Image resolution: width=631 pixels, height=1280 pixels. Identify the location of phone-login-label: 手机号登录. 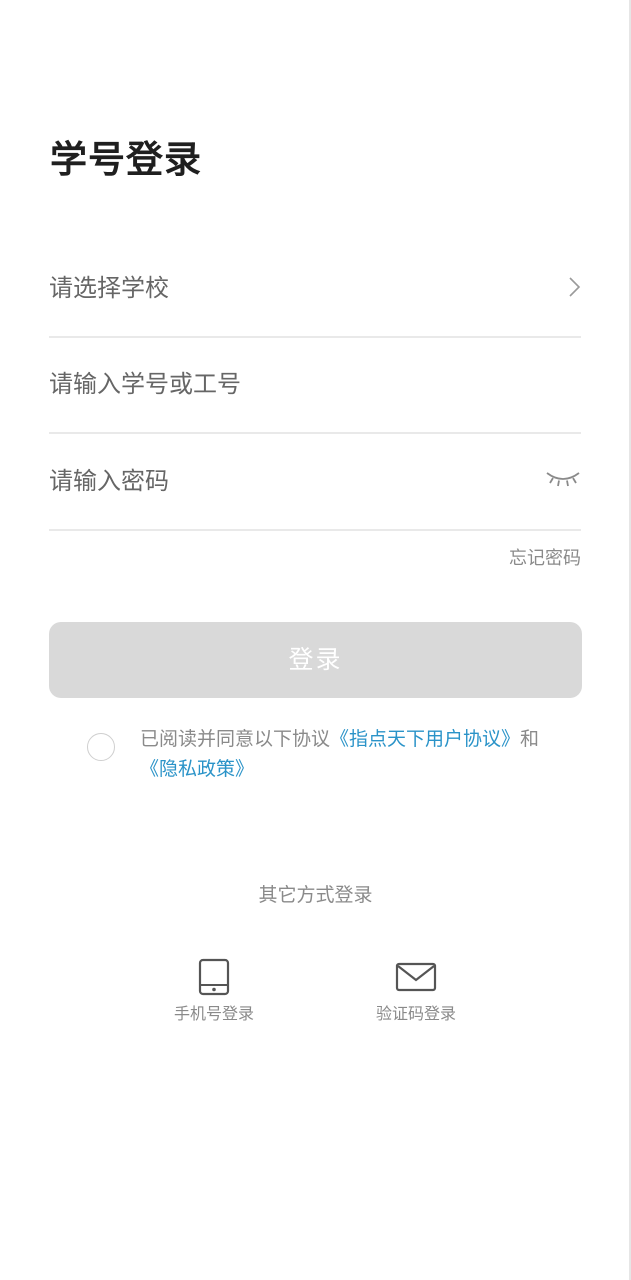
(213, 1013).